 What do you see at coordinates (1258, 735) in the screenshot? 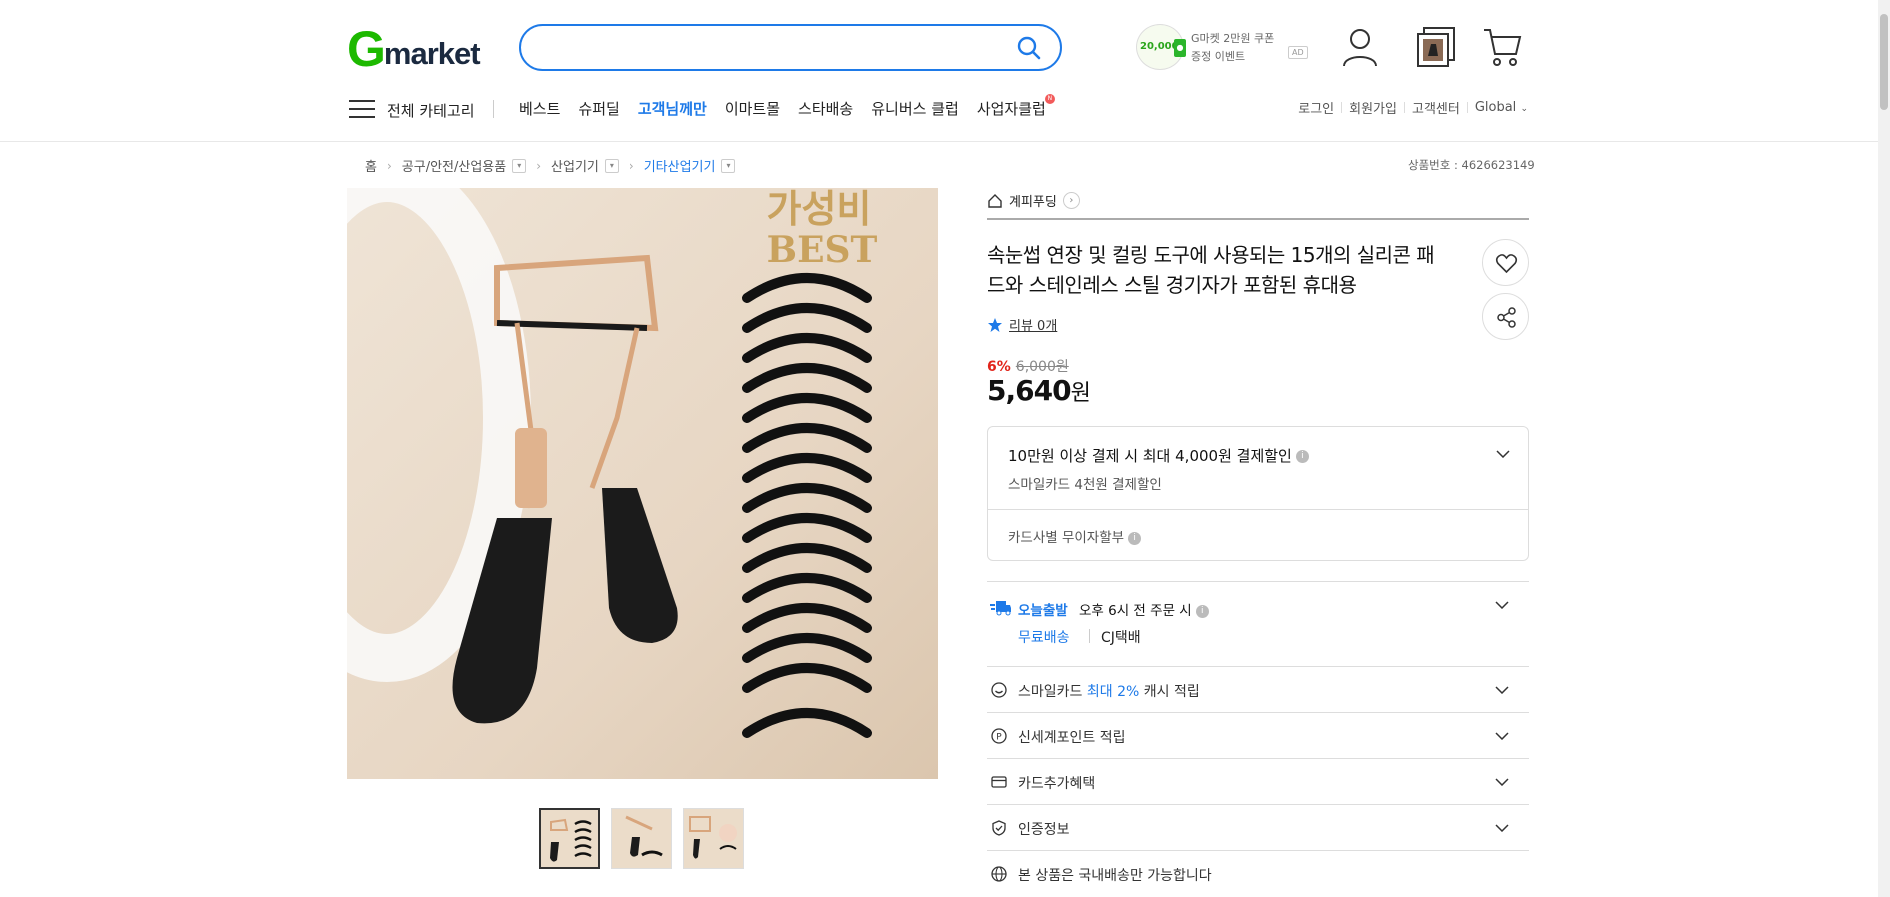
I see `shinsegae-point-row: P 신세계포인트 적립` at bounding box center [1258, 735].